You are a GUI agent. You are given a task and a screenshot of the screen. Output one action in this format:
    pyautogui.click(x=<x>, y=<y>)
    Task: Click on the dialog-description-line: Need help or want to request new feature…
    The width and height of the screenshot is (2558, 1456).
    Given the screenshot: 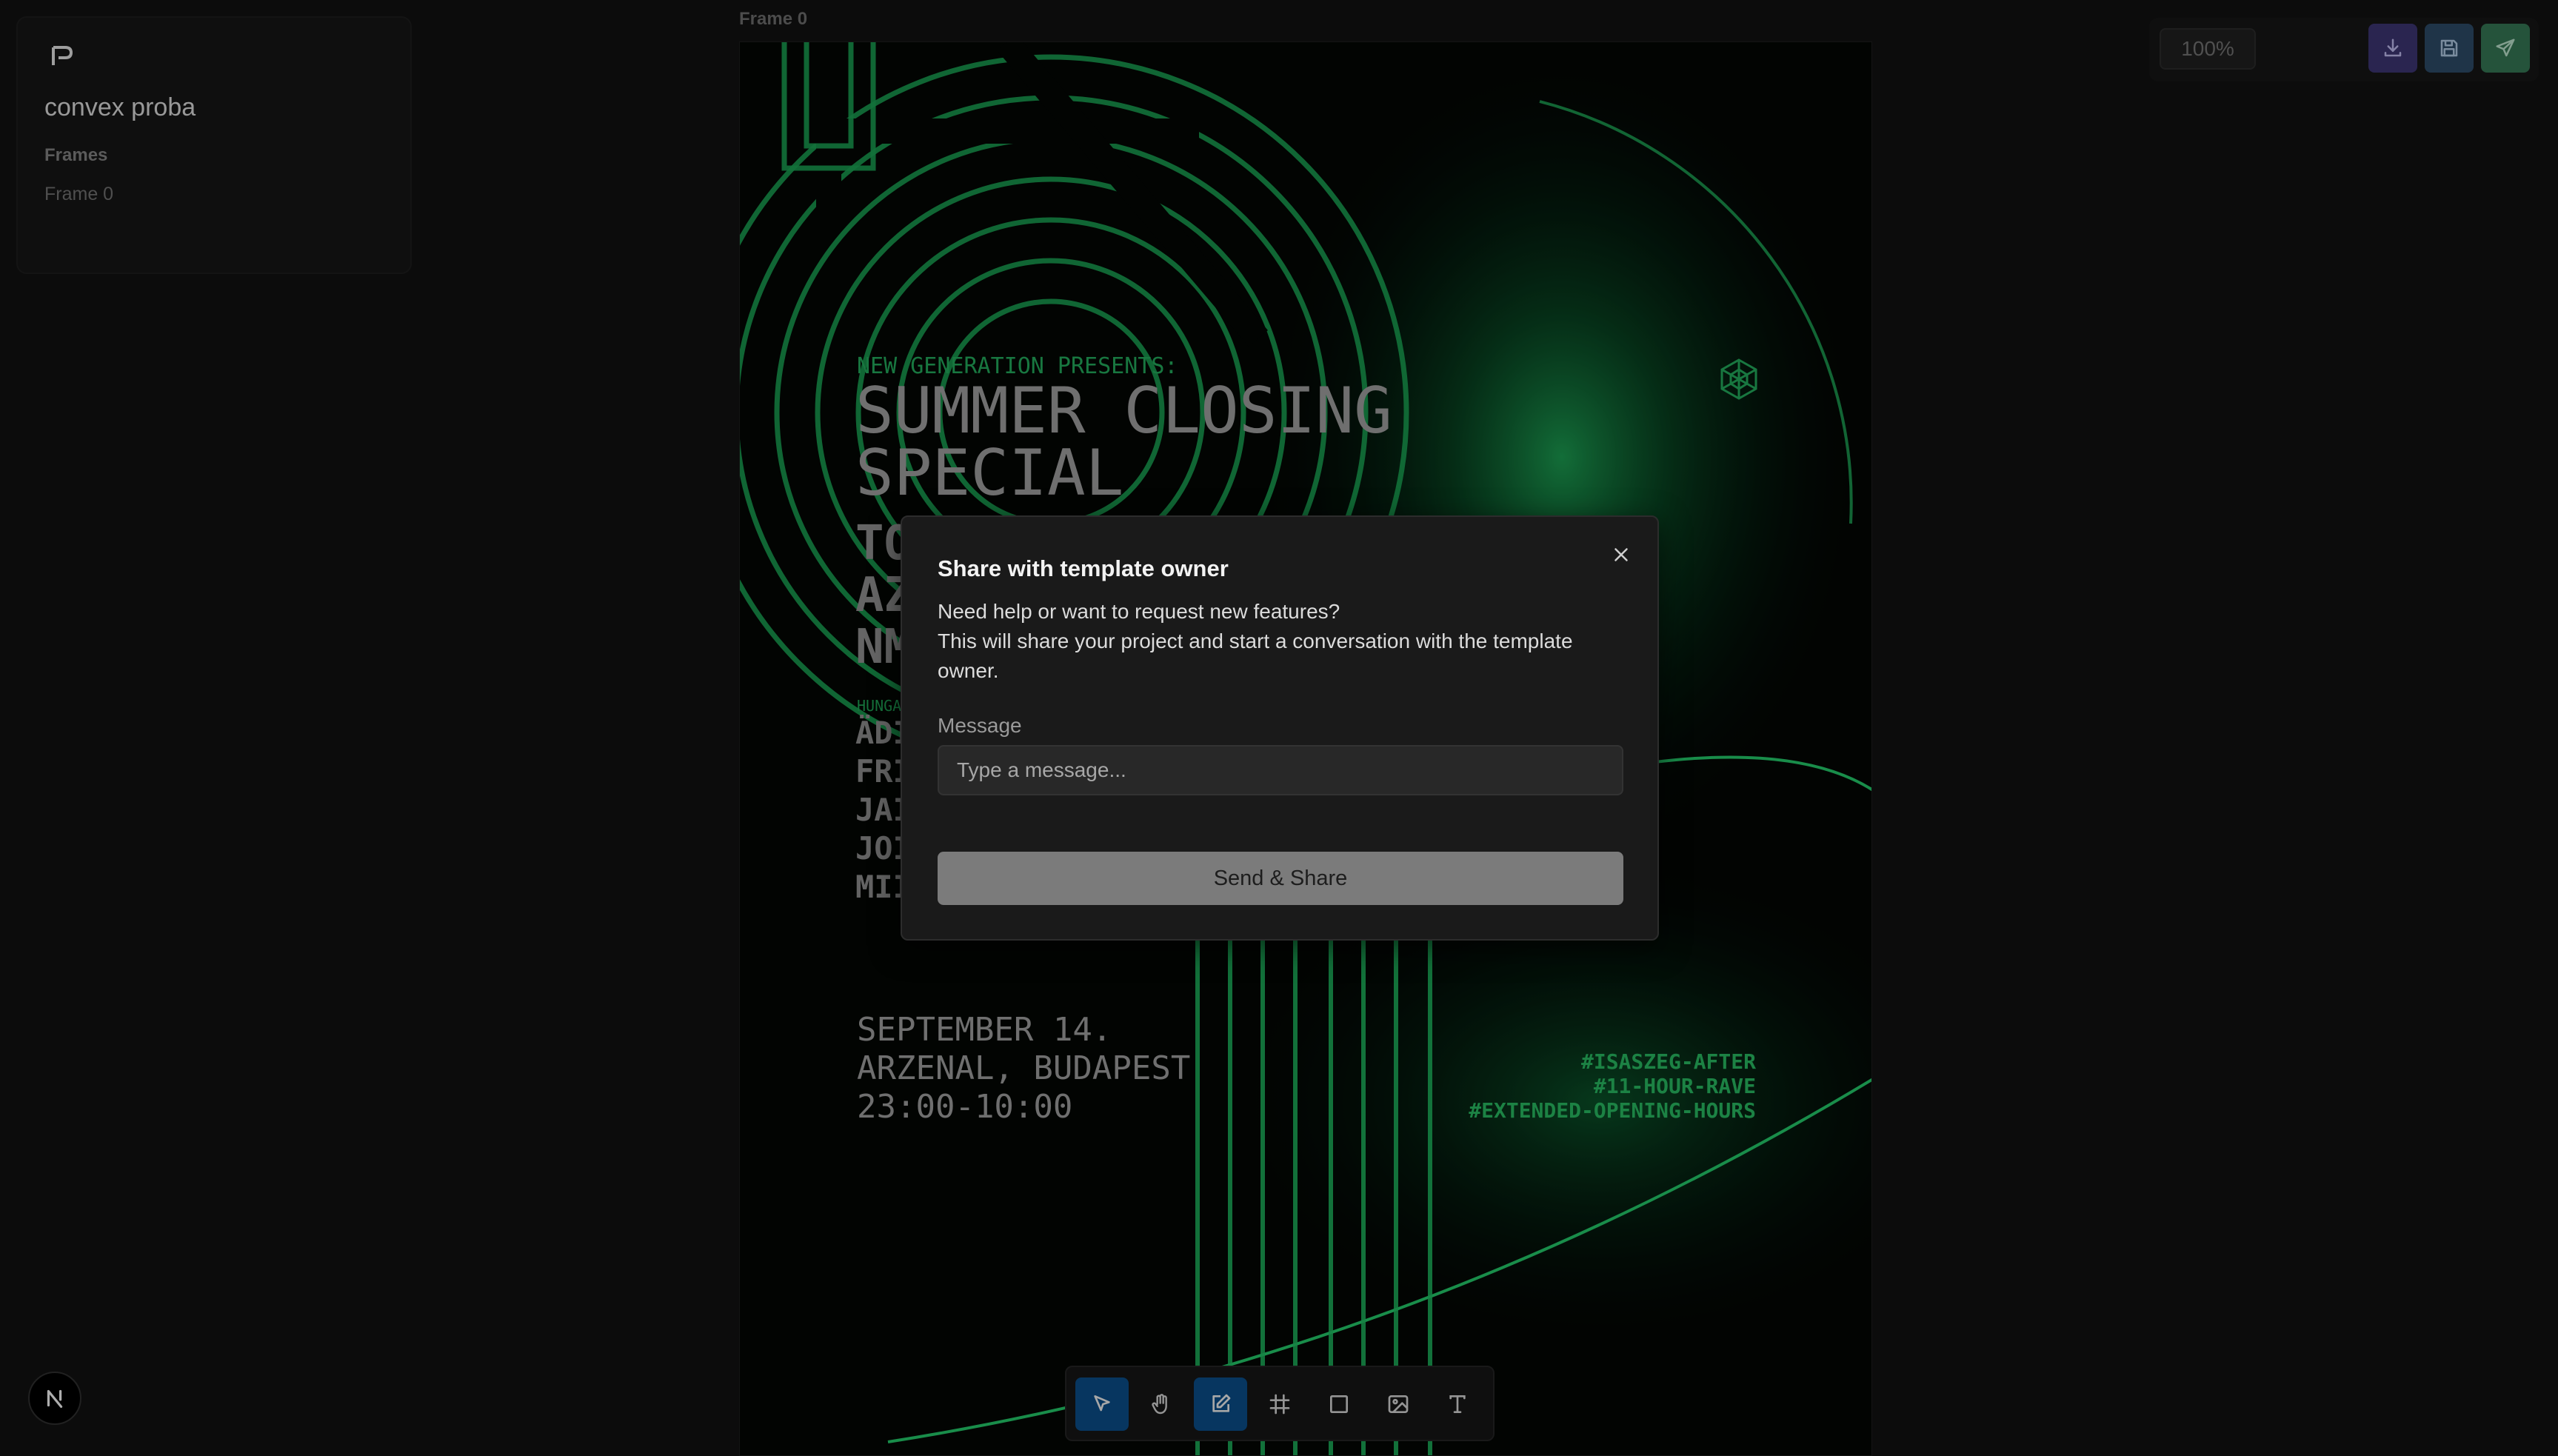 What is the action you would take?
    pyautogui.click(x=1139, y=611)
    